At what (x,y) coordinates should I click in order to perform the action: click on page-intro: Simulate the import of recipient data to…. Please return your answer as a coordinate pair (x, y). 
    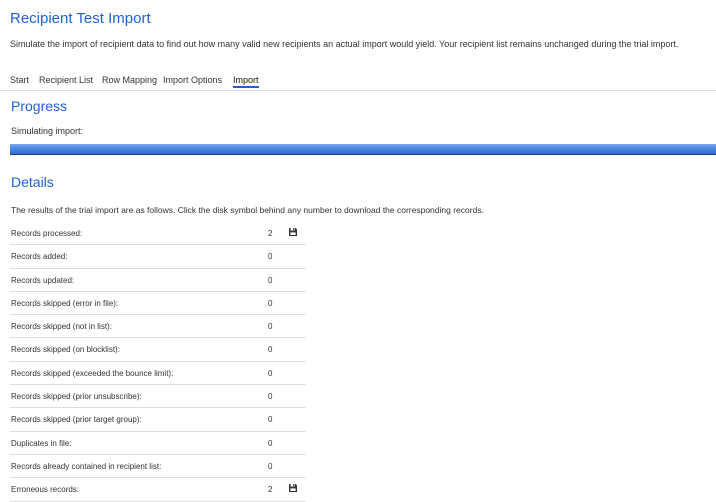
    Looking at the image, I should click on (344, 44).